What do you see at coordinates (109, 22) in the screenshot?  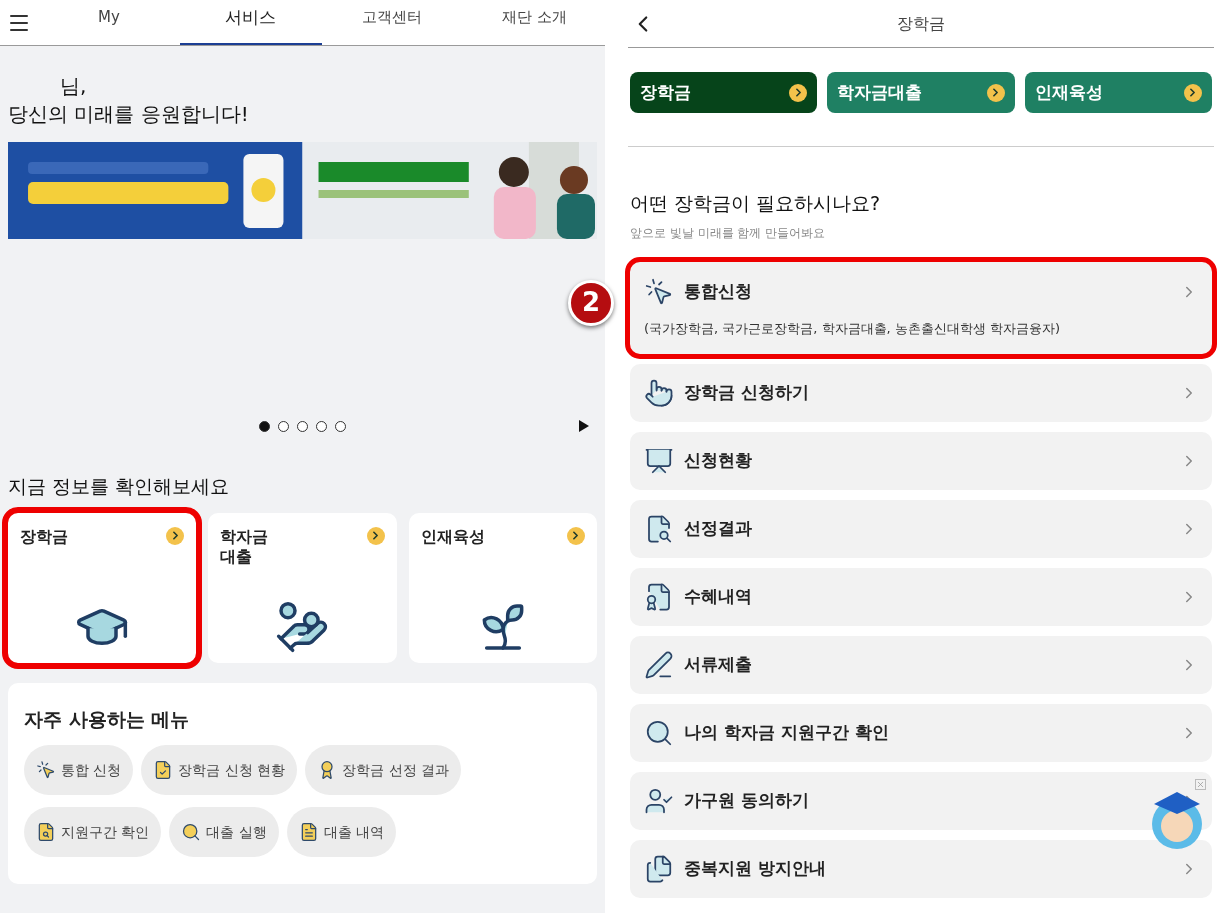 I see `nav-tab: My` at bounding box center [109, 22].